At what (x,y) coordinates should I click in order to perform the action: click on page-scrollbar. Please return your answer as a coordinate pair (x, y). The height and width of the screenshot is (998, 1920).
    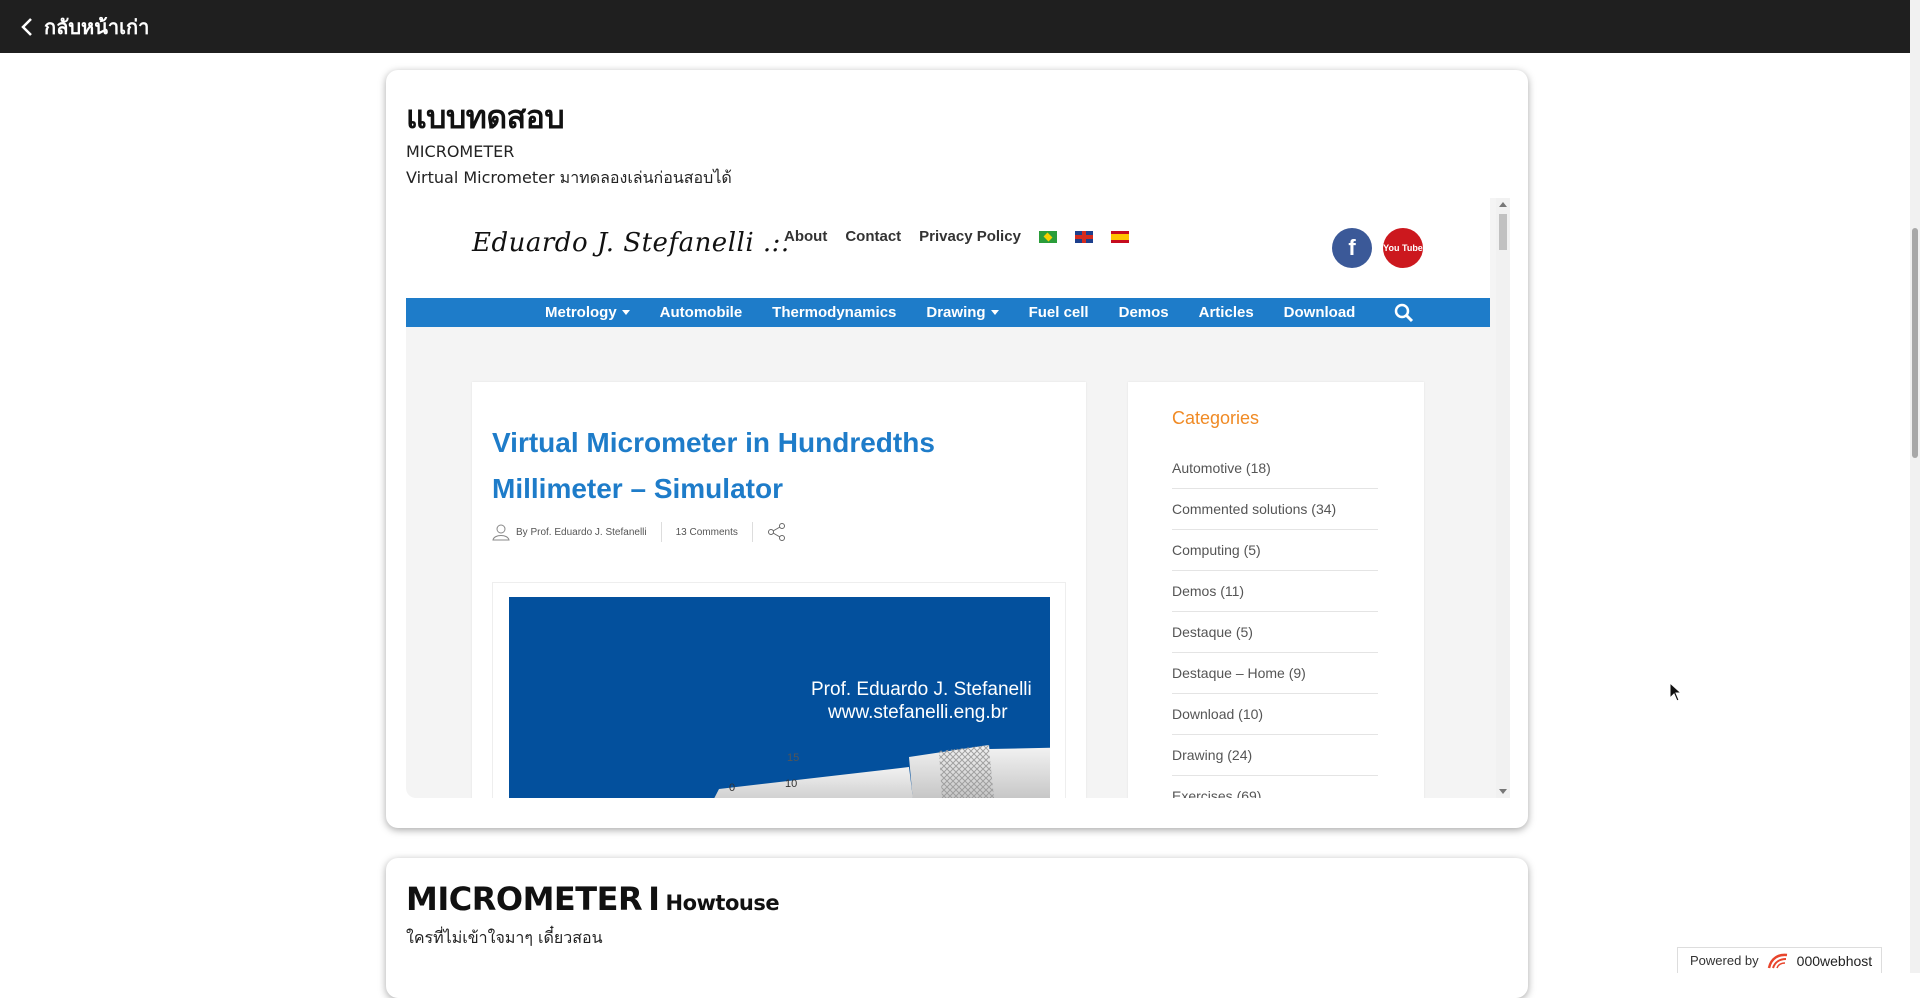
    Looking at the image, I should click on (1915, 486).